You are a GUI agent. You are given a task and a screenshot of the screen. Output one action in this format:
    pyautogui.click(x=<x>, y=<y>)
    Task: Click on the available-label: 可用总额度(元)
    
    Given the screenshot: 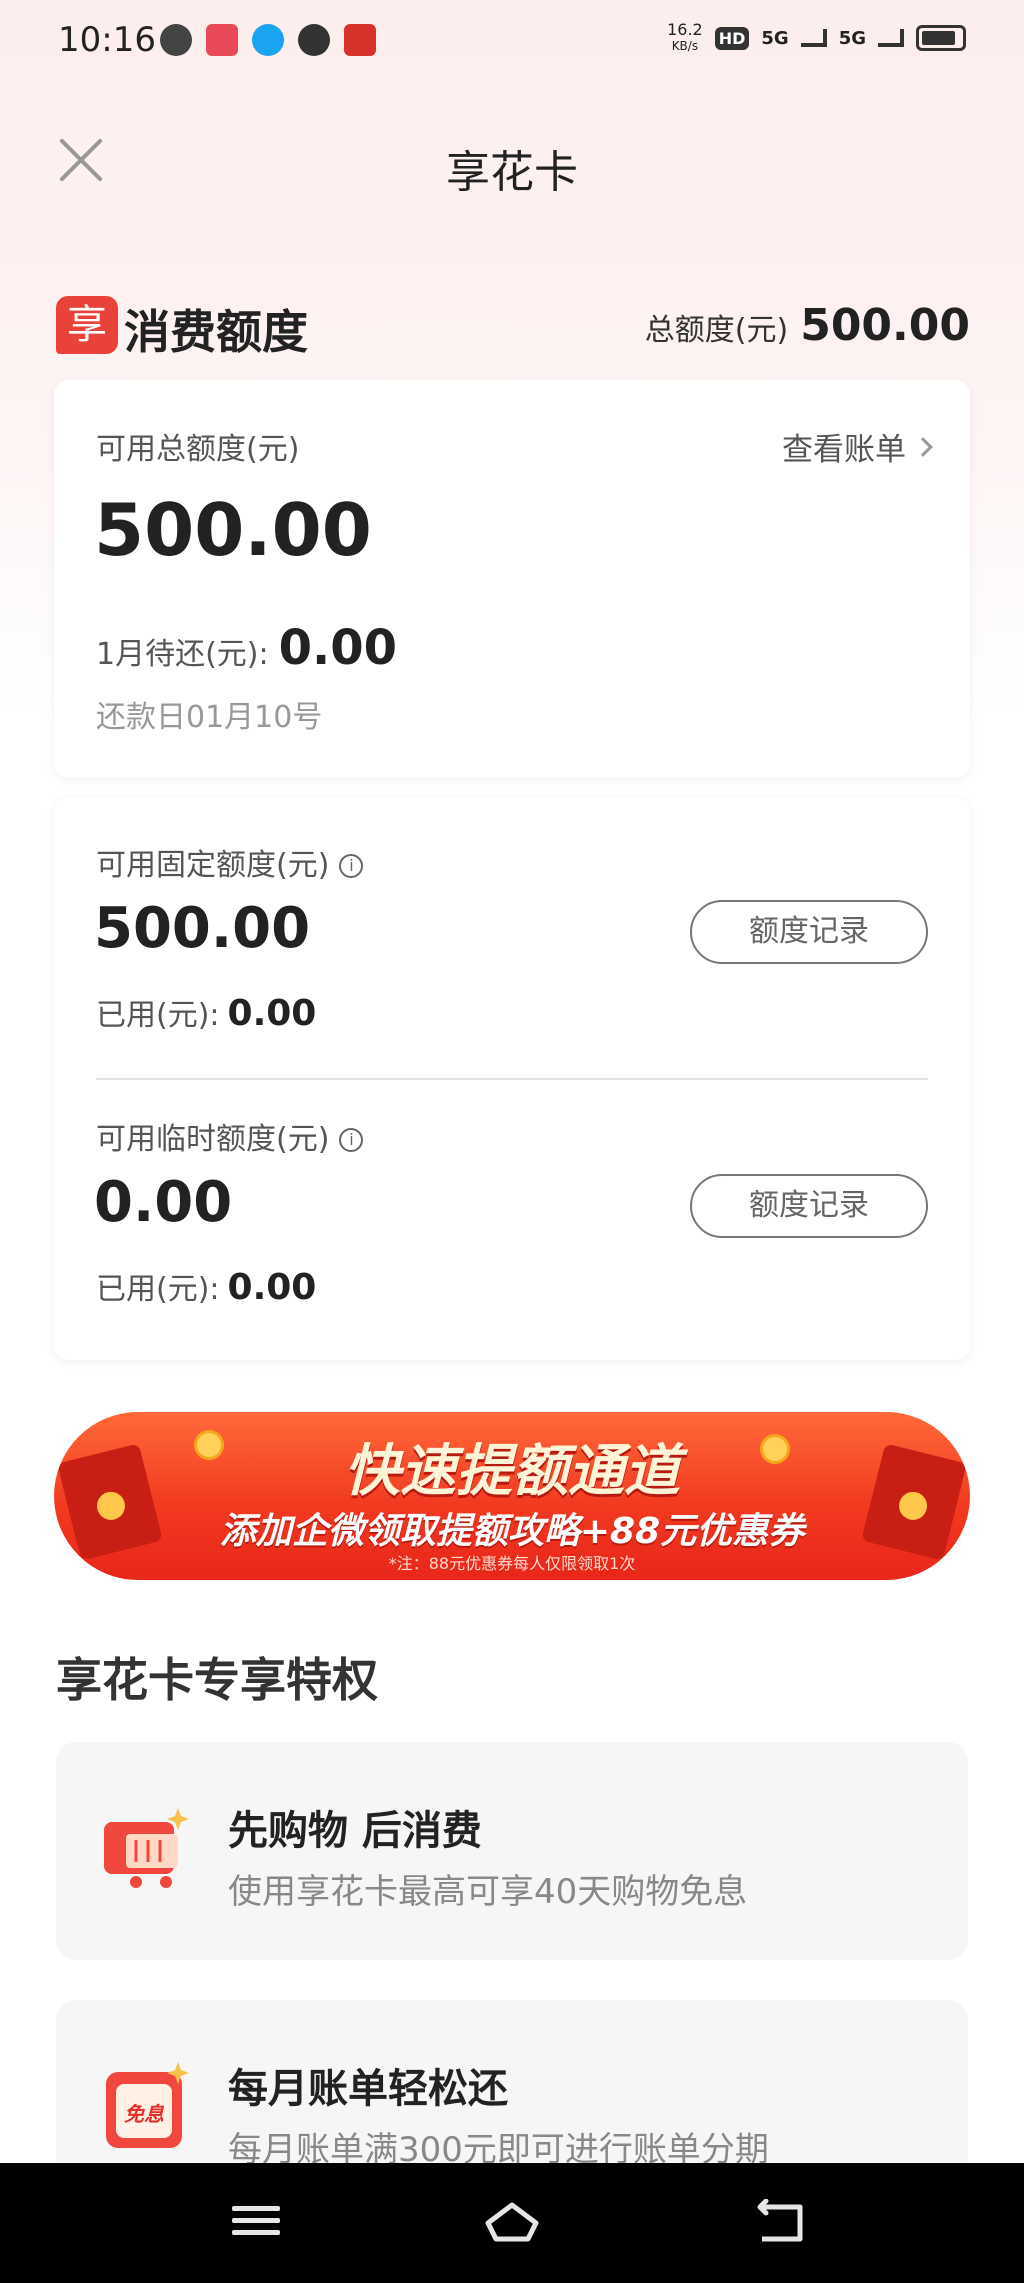 What is the action you would take?
    pyautogui.click(x=198, y=449)
    